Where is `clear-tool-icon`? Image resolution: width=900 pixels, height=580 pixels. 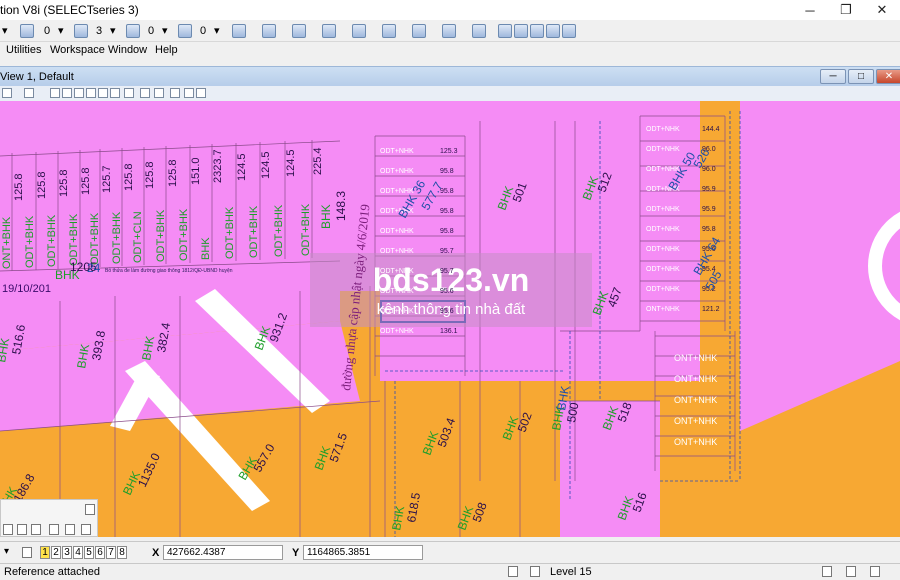 clear-tool-icon is located at coordinates (569, 30).